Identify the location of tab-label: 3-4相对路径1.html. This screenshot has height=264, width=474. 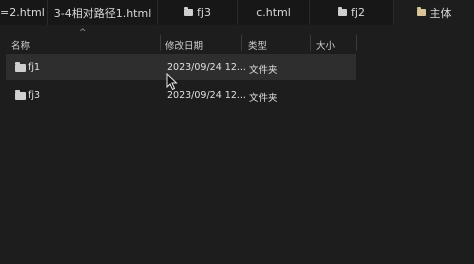
(102, 13).